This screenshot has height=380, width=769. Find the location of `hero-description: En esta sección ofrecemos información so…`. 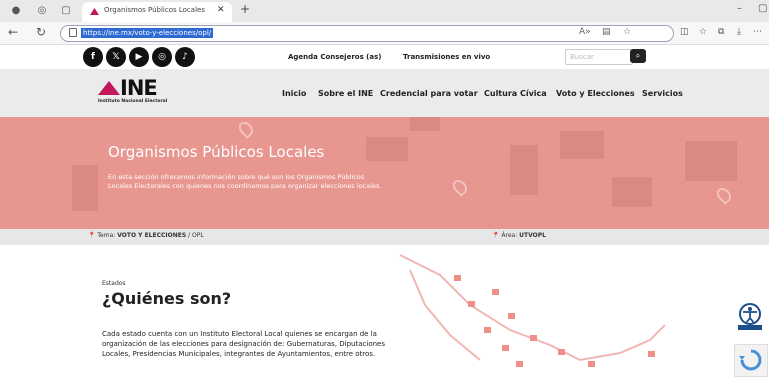

hero-description: En esta sección ofrecemos información so… is located at coordinates (245, 181).